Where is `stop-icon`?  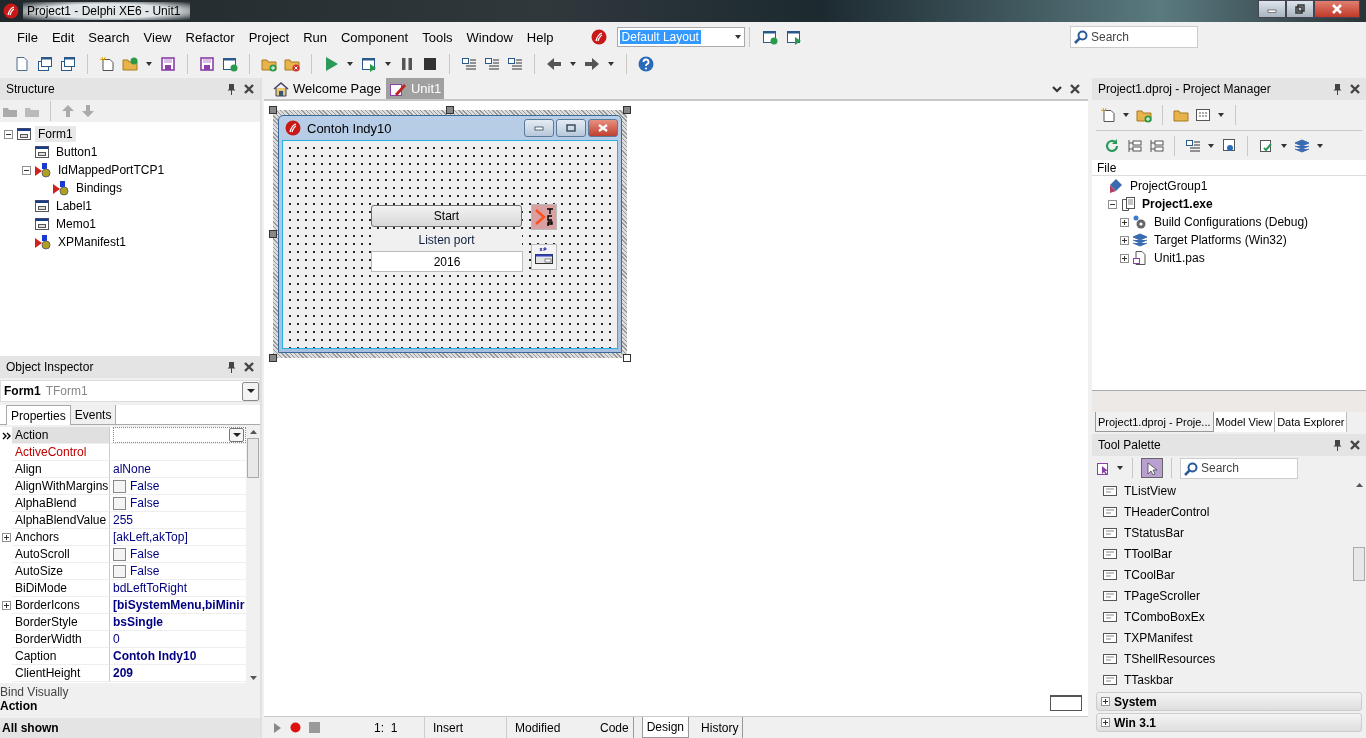 stop-icon is located at coordinates (430, 64).